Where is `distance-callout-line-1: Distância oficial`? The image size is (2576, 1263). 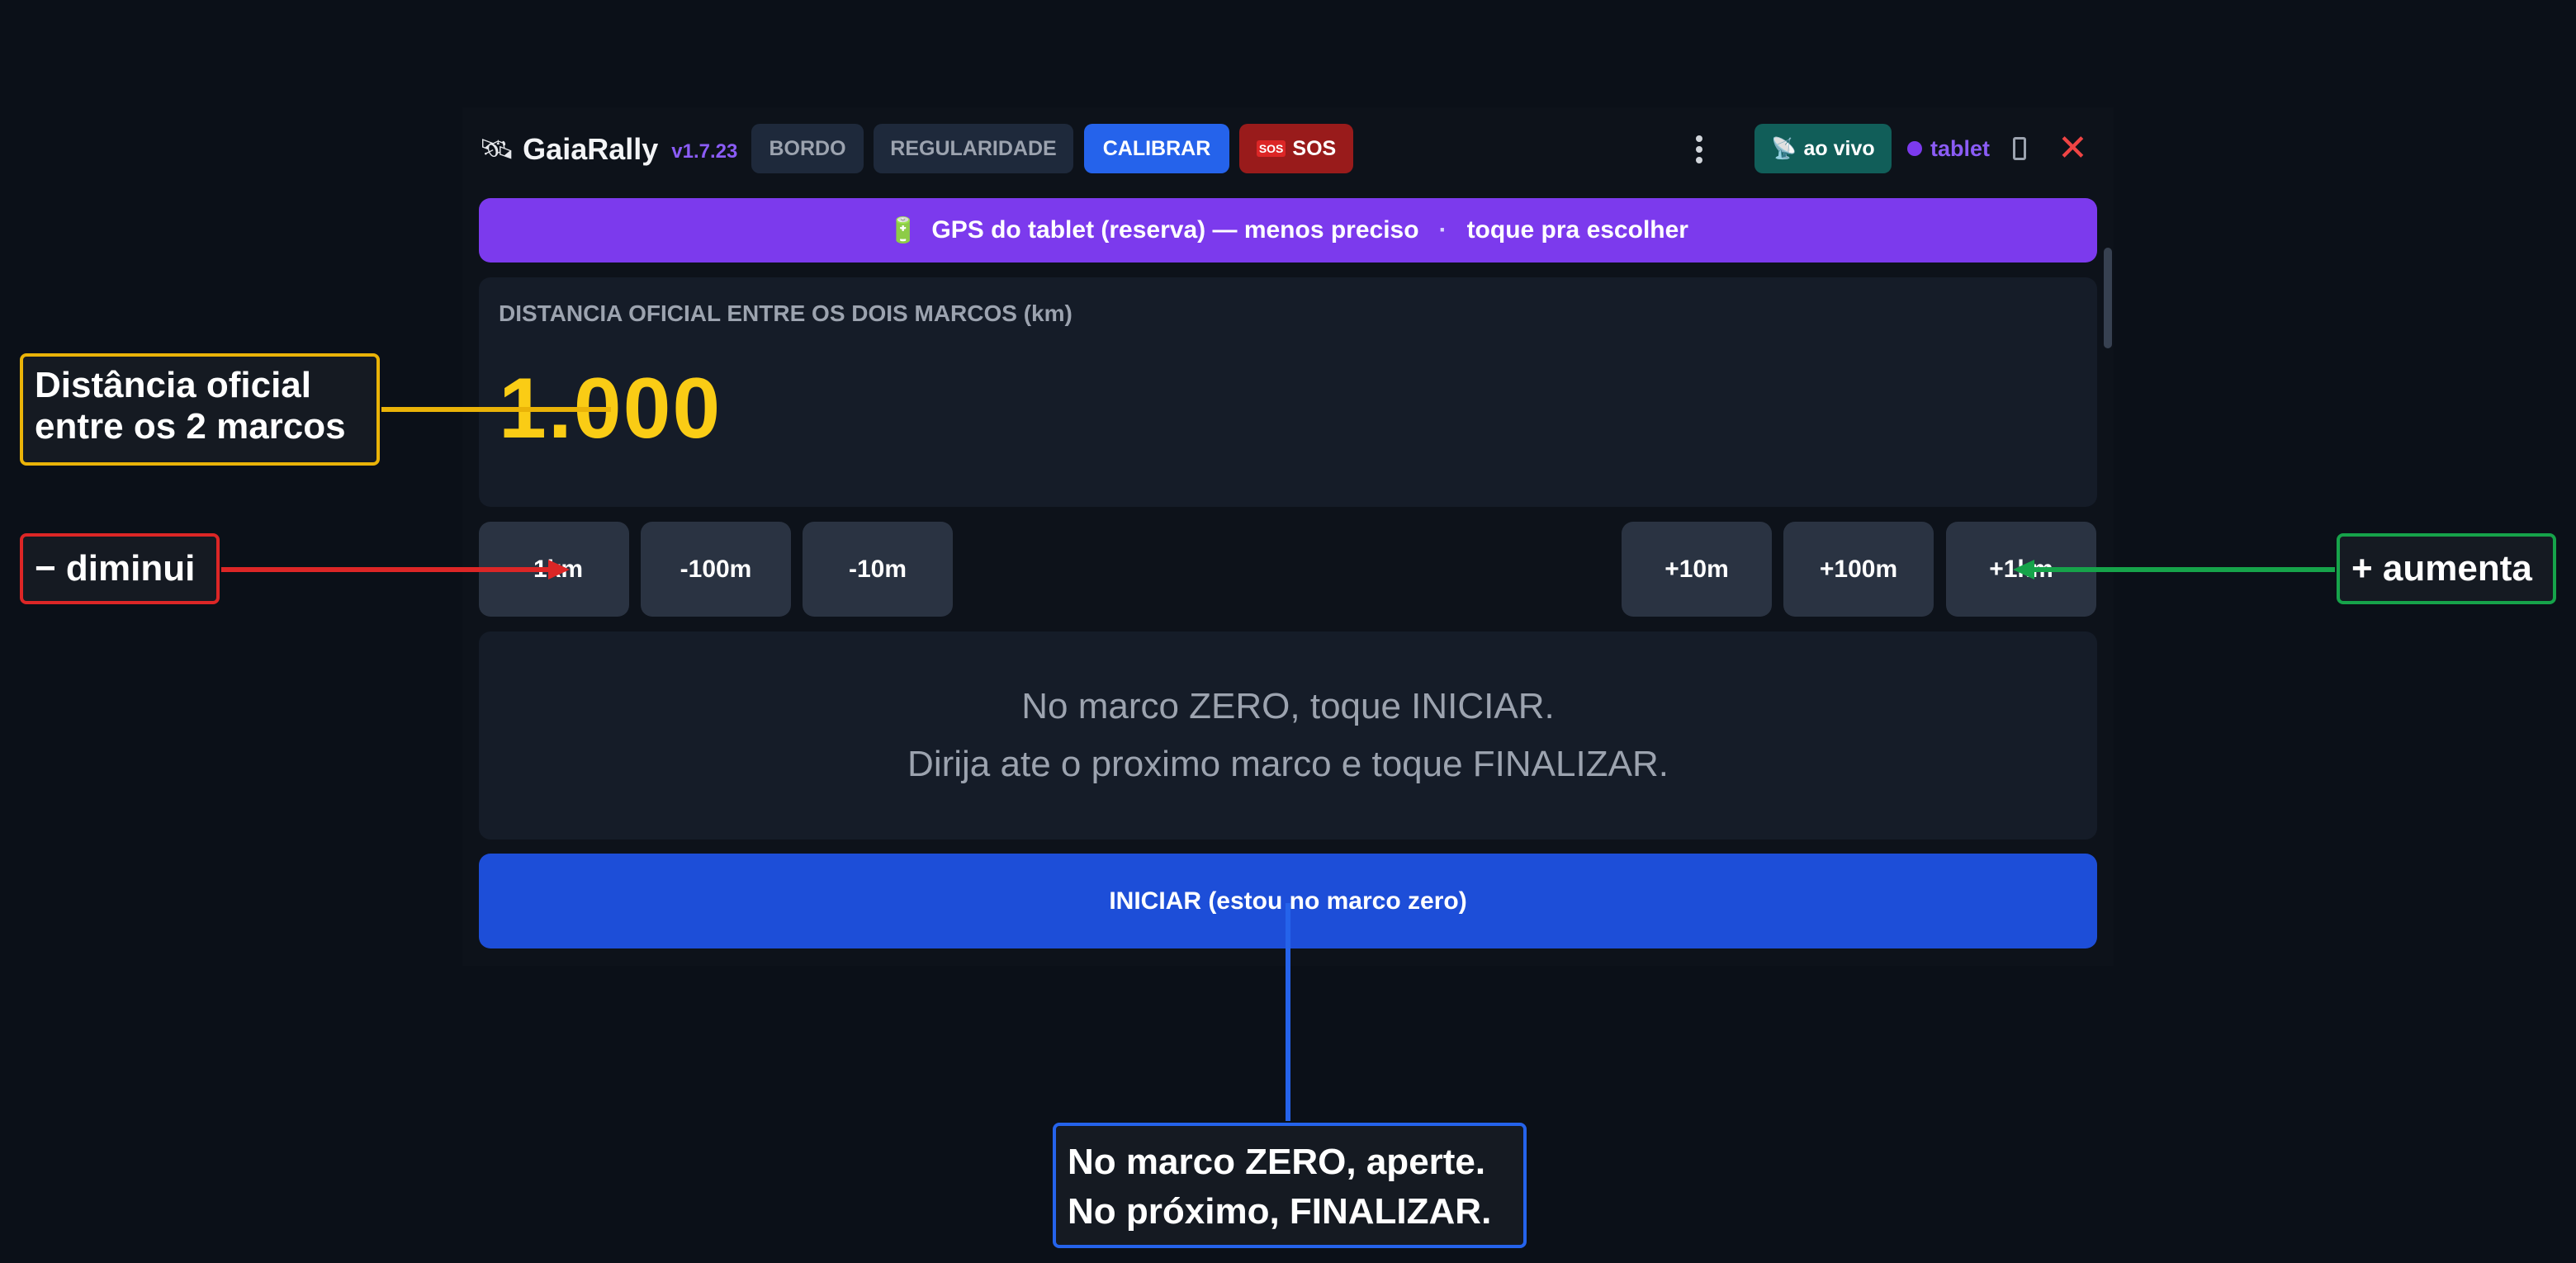
distance-callout-line-1: Distância oficial is located at coordinates (173, 385).